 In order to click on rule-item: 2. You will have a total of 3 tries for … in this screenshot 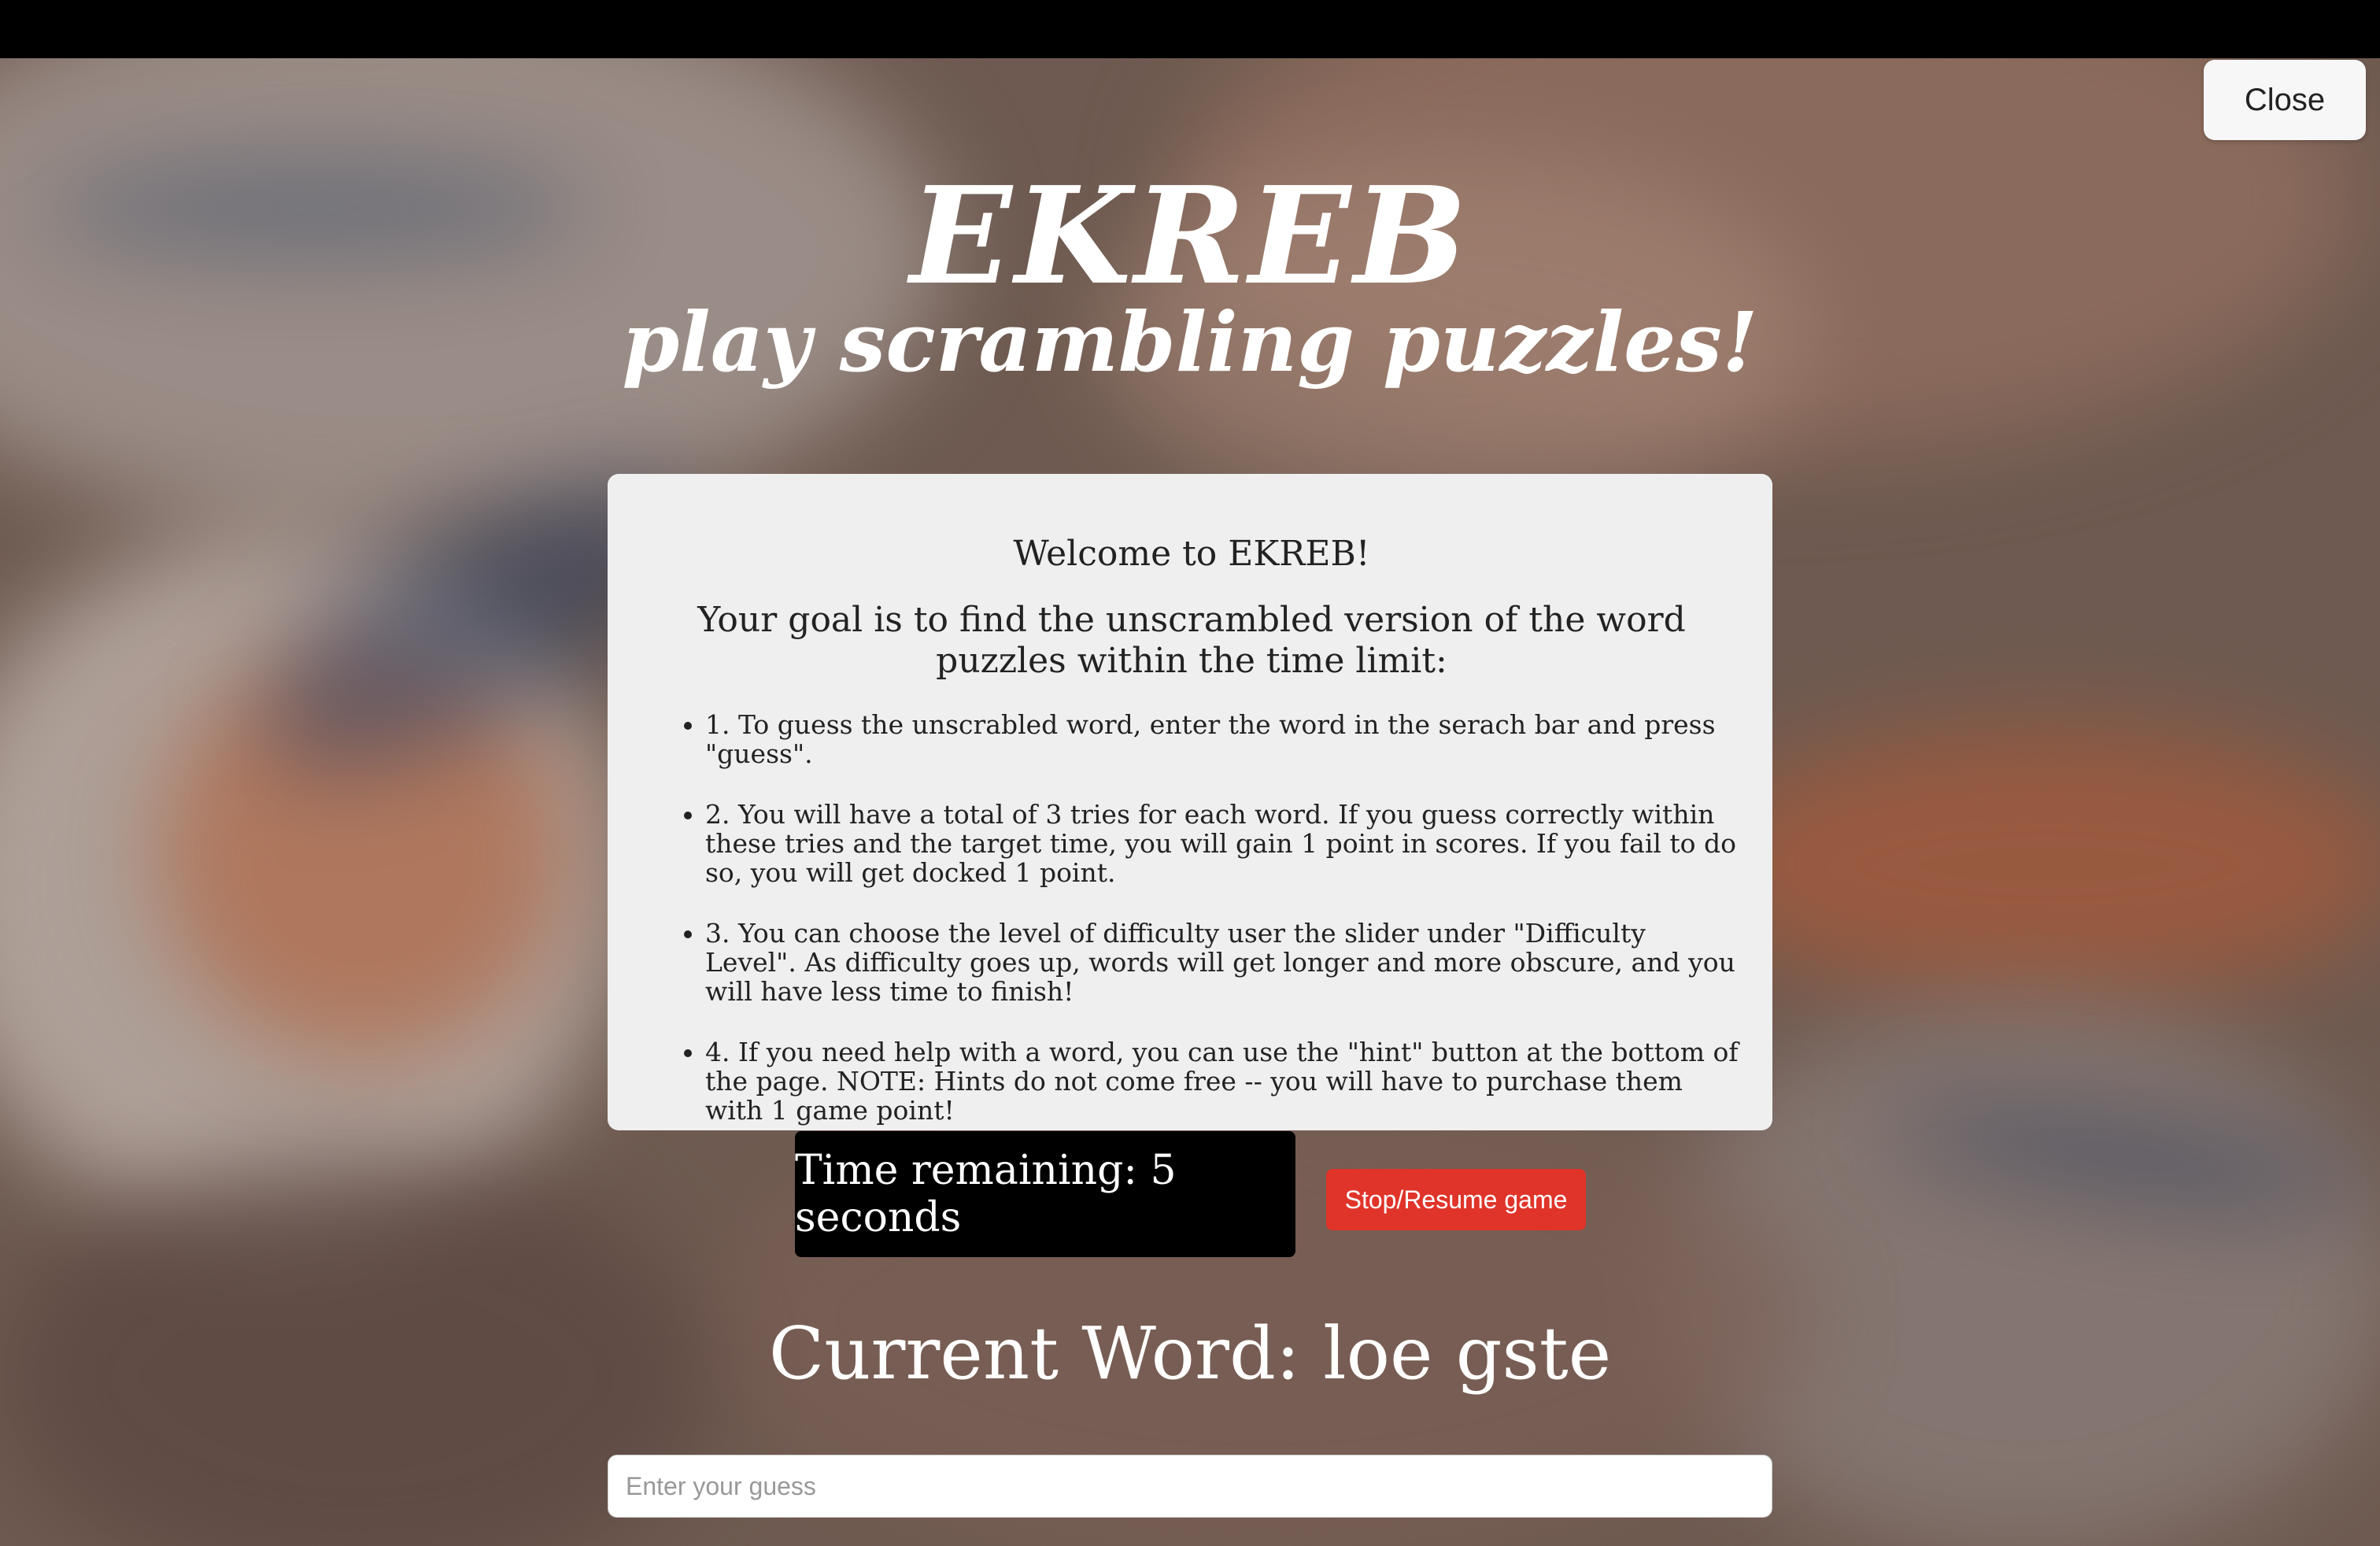, I will do `click(1223, 843)`.